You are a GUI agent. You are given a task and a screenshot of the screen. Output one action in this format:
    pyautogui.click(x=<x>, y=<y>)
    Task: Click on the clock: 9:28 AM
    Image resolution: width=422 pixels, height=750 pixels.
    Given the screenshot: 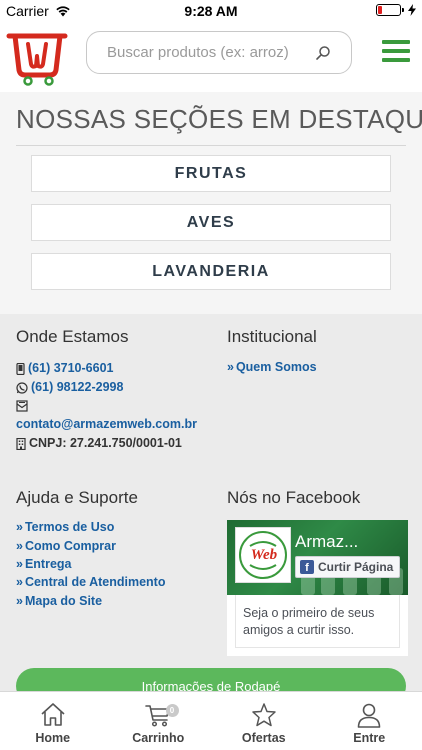 What is the action you would take?
    pyautogui.click(x=211, y=11)
    